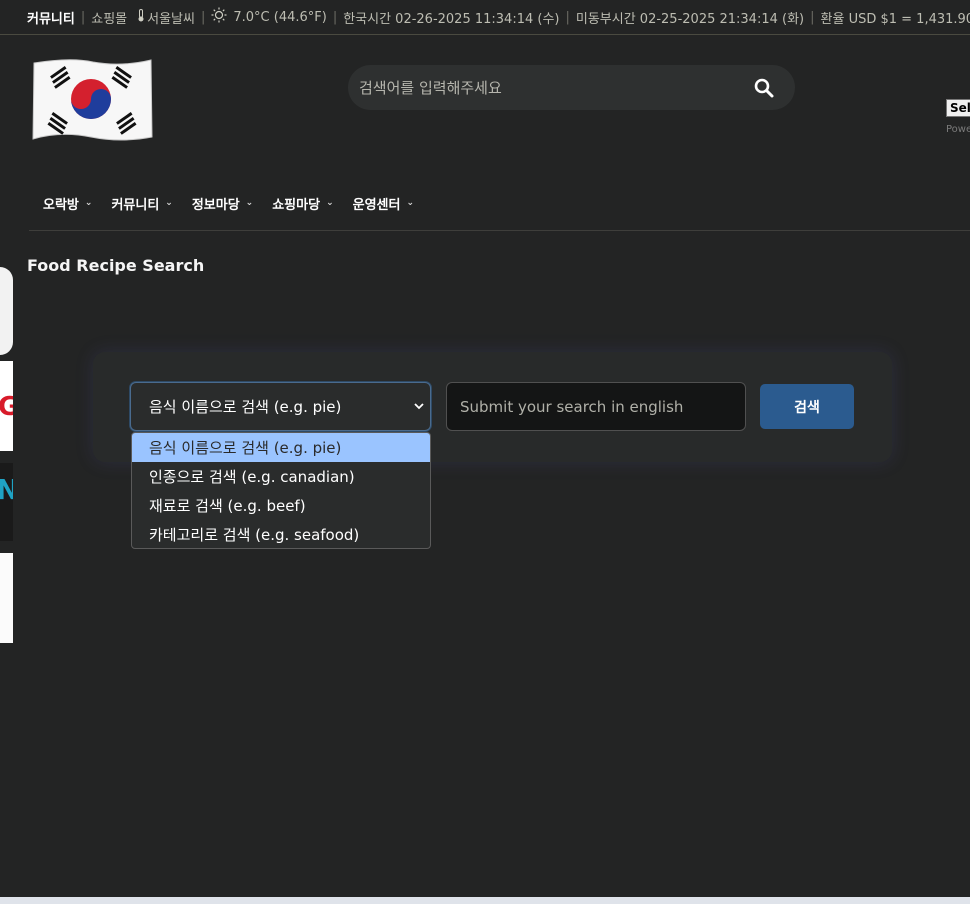 The height and width of the screenshot is (904, 970). I want to click on search-input, so click(544, 87).